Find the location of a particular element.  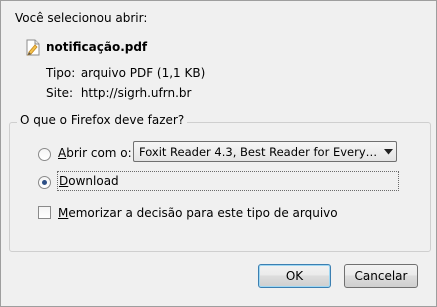

cancel-button: Cancelar is located at coordinates (381, 276).